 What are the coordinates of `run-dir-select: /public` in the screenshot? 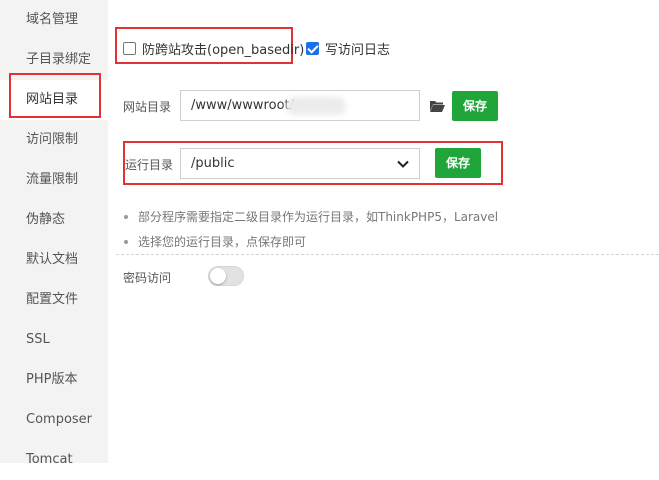 It's located at (300, 163).